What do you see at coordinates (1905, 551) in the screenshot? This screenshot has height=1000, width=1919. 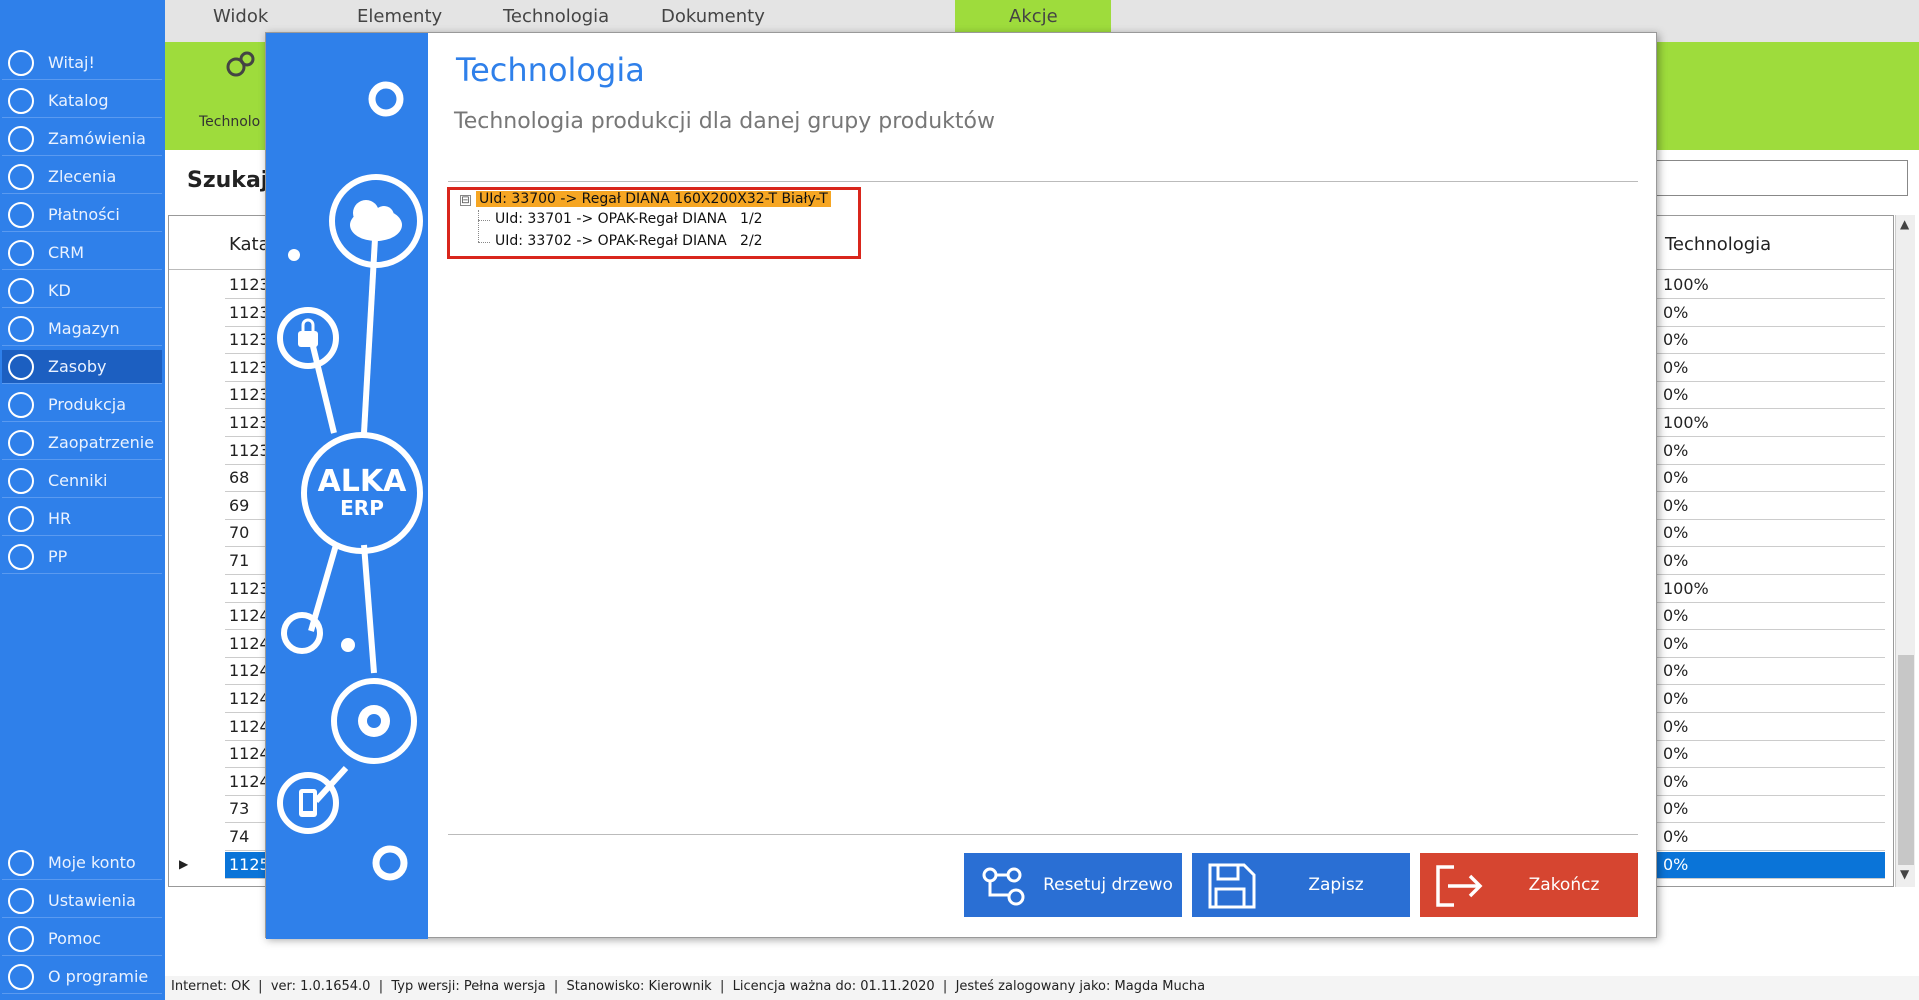 I see `grid-scrollbar: ▲ ▼` at bounding box center [1905, 551].